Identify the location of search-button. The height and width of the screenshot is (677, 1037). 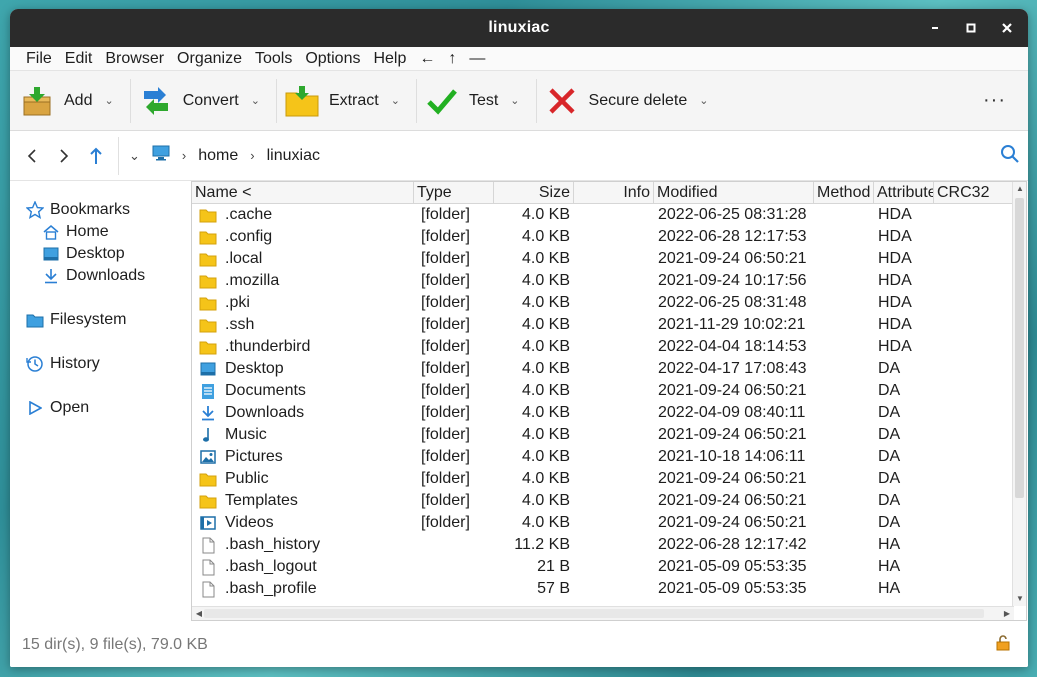
(1010, 156).